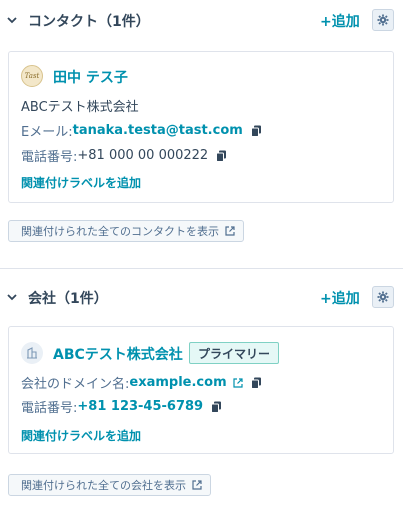  I want to click on company-phone-row: 電話番号: +81 123-45-6789, so click(121, 406).